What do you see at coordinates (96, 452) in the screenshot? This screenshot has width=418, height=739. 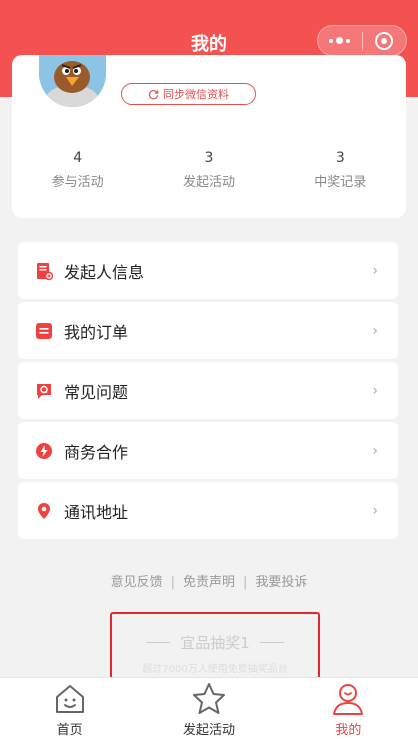 I see `menu-label: 商务合作` at bounding box center [96, 452].